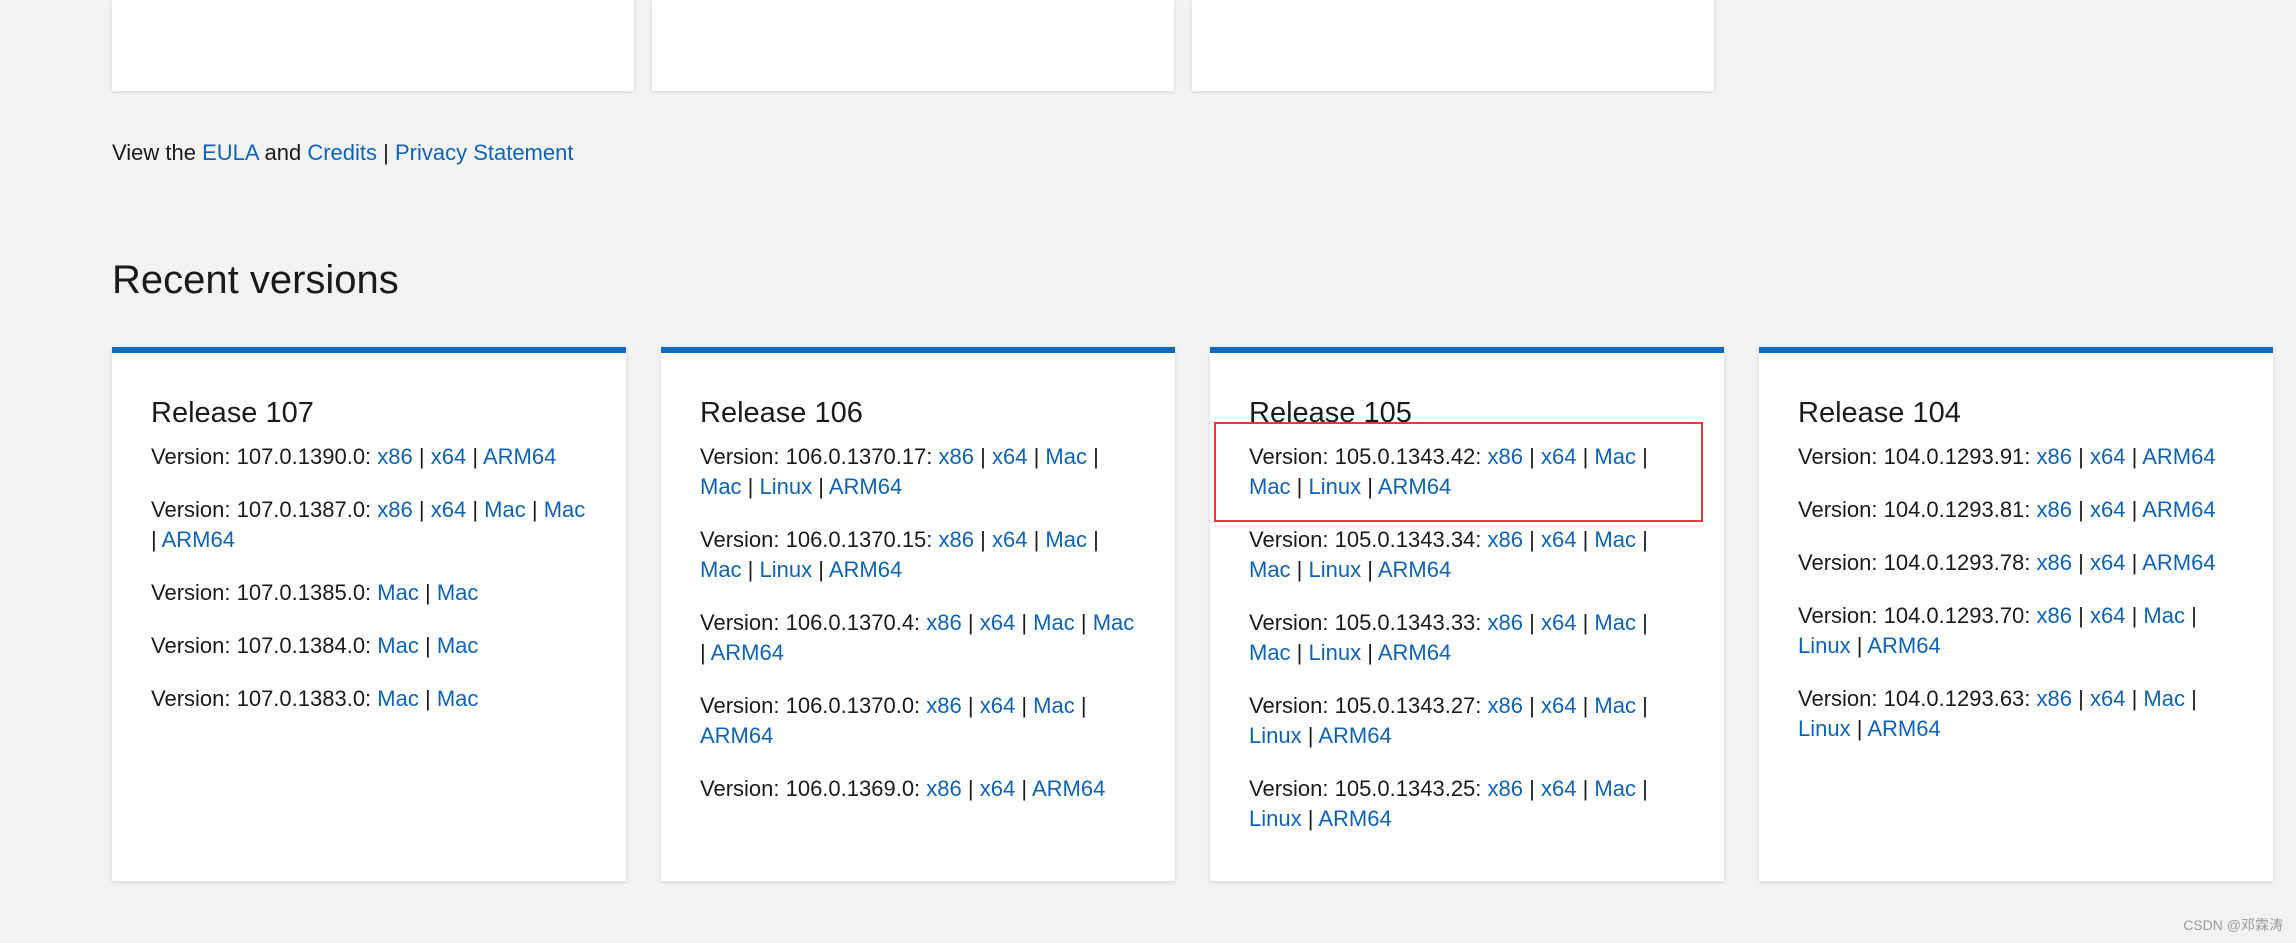 This screenshot has height=943, width=2296. What do you see at coordinates (369, 593) in the screenshot?
I see `version-row: Version: 107.0.1385.0: Mac | Mac` at bounding box center [369, 593].